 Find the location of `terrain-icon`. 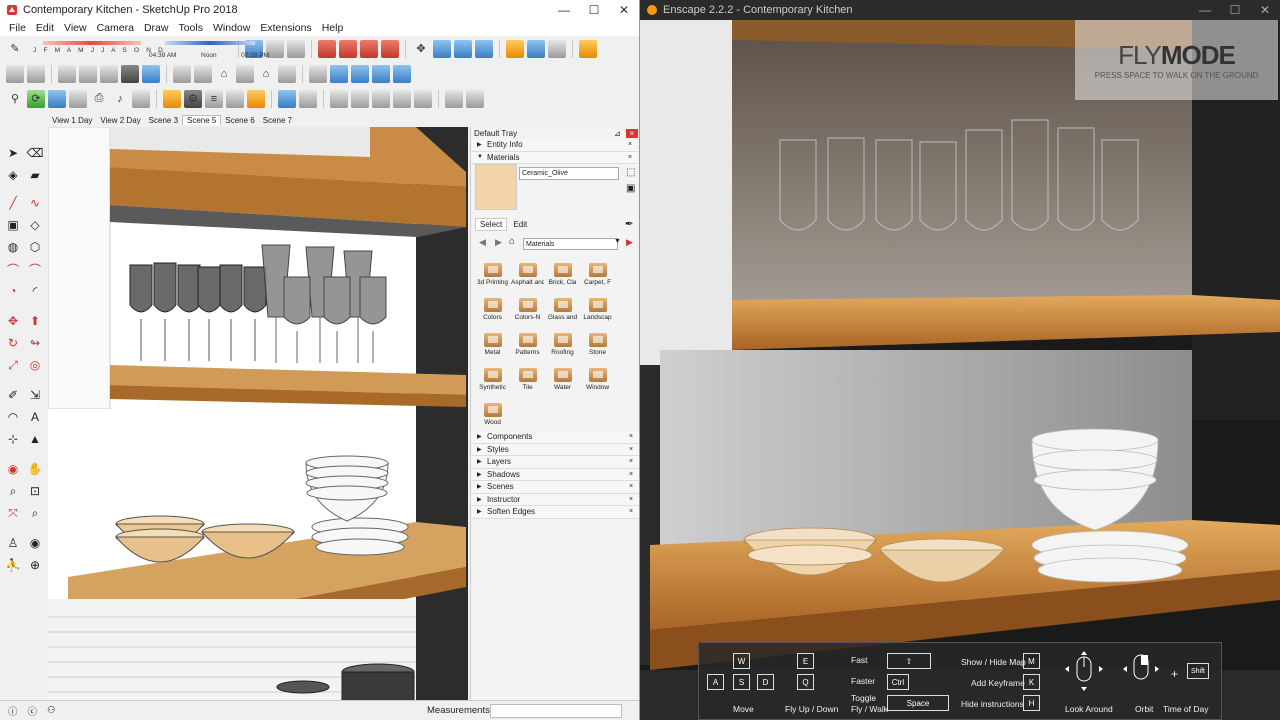

terrain-icon is located at coordinates (339, 73).